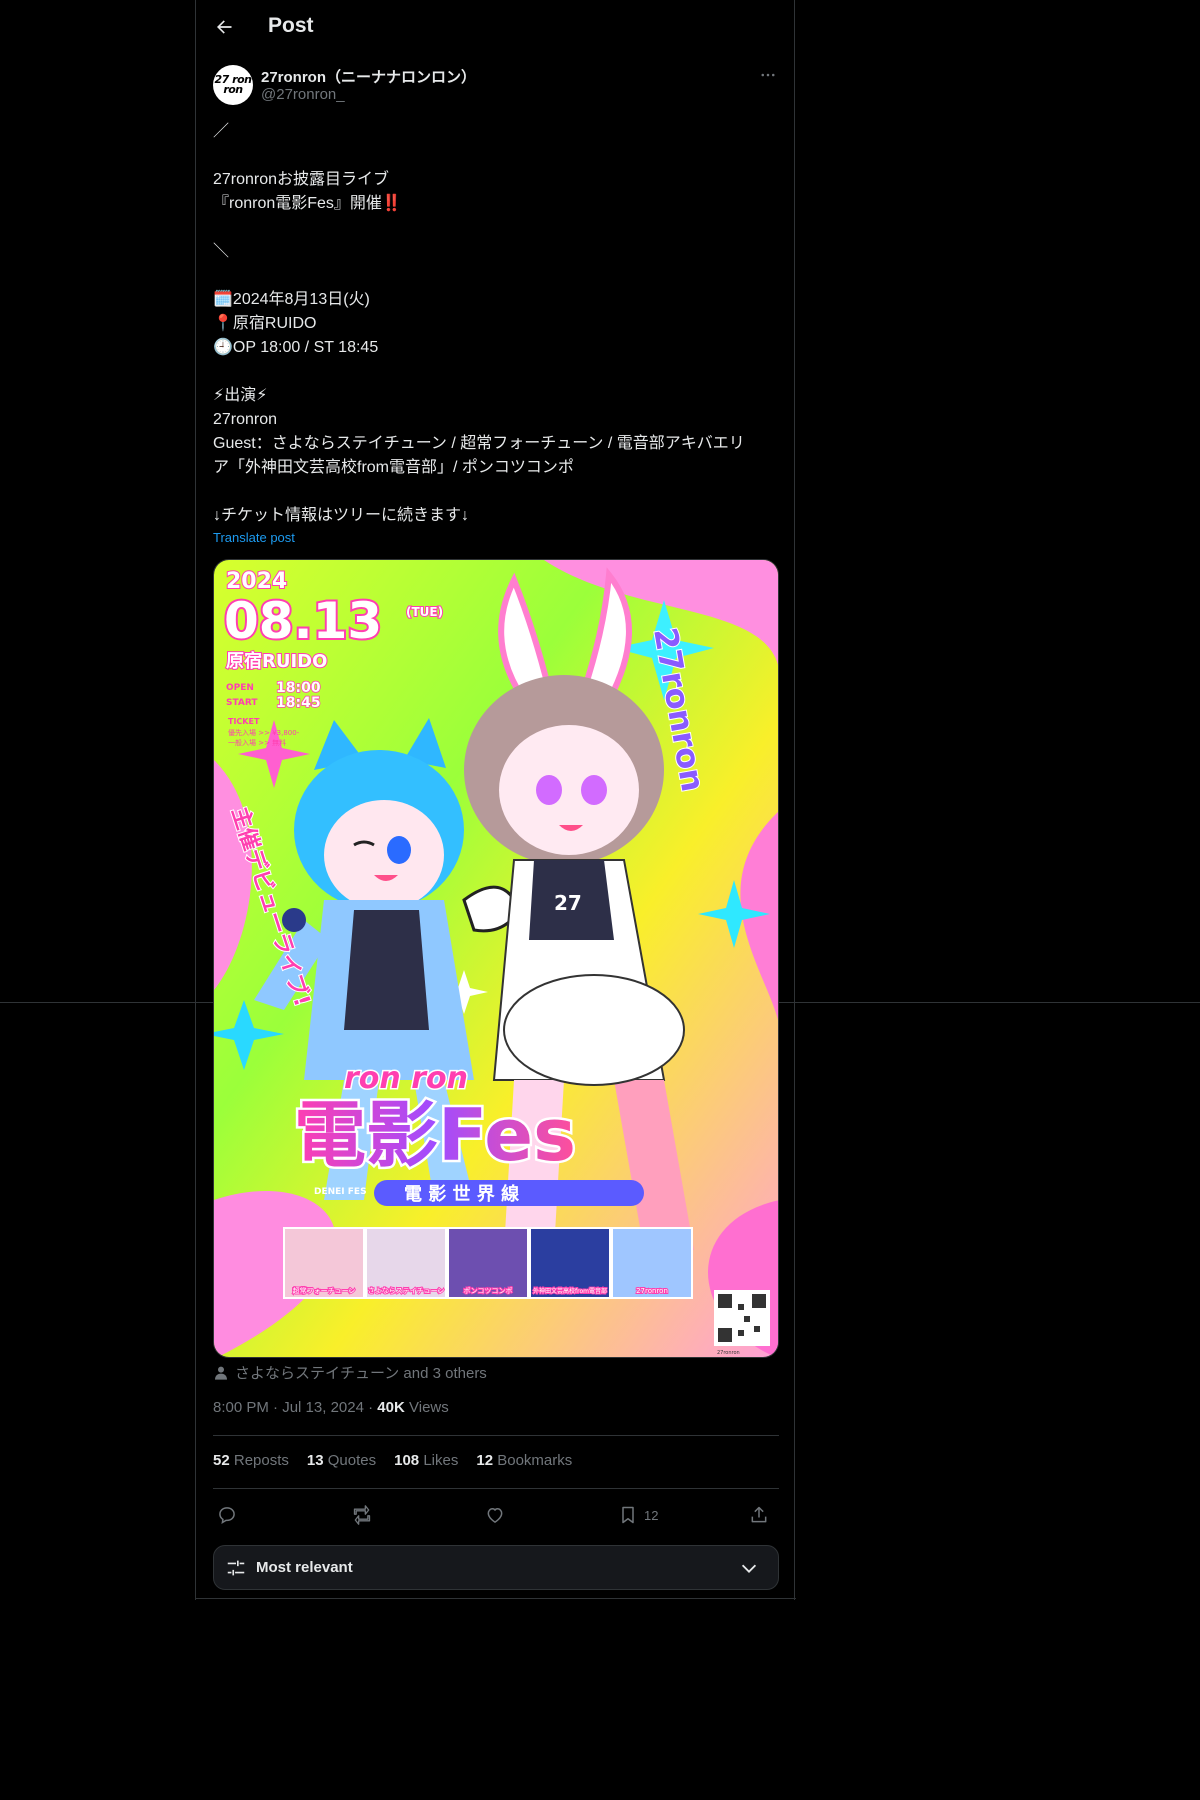 This screenshot has height=1800, width=1200. What do you see at coordinates (341, 515) in the screenshot?
I see `tweet-line: ↓チケット情報はツリーに続きます↓` at bounding box center [341, 515].